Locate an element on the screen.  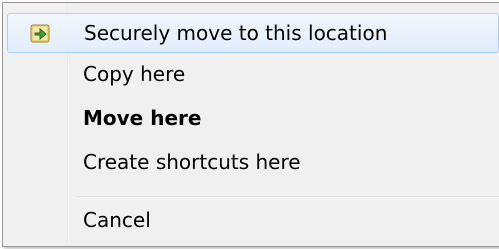
secure-move-icon is located at coordinates (41, 33).